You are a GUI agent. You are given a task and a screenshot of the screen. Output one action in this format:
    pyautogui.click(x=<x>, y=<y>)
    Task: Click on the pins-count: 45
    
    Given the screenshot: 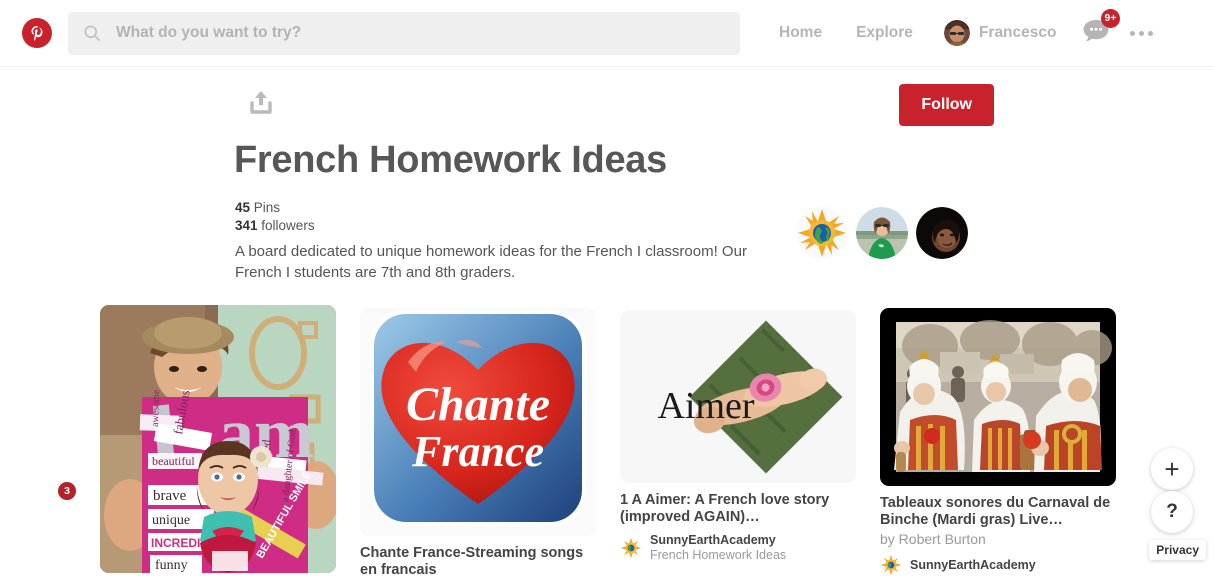 What is the action you would take?
    pyautogui.click(x=243, y=207)
    